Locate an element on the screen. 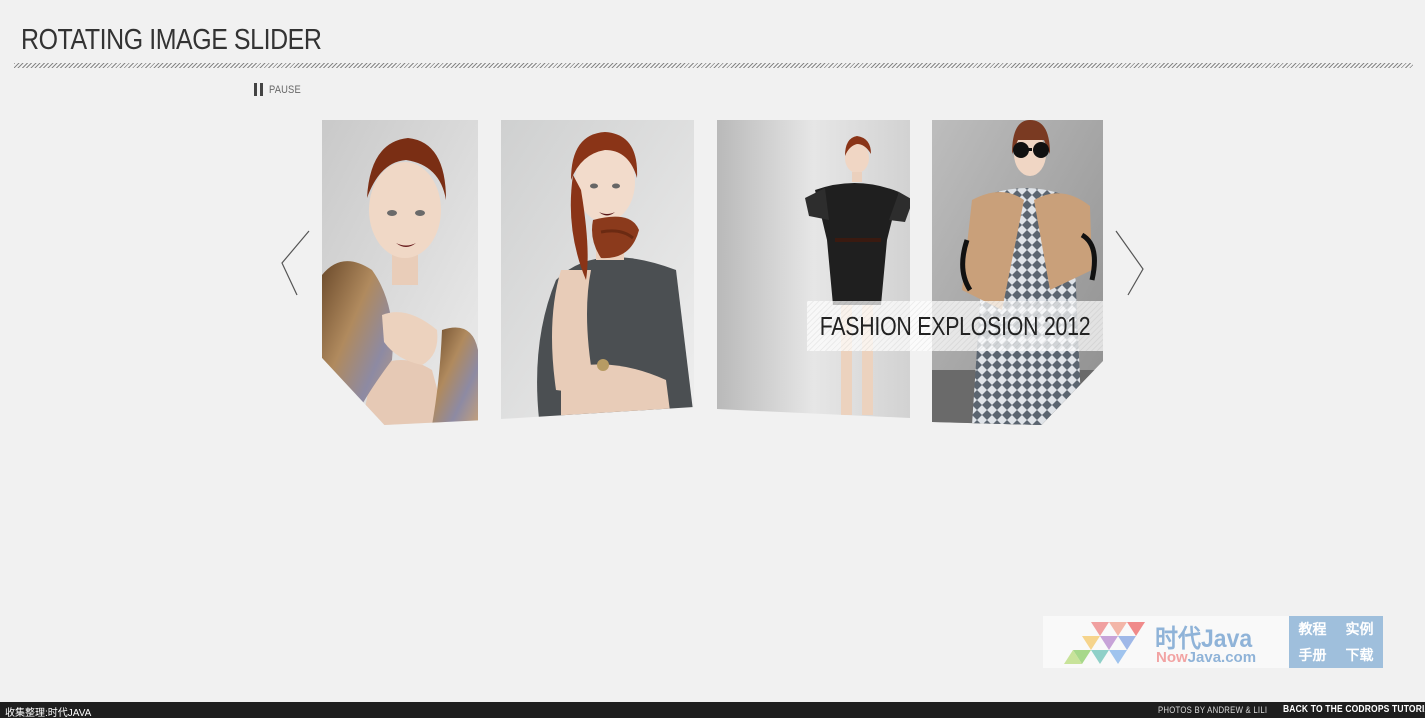 The height and width of the screenshot is (718, 1425). slide-caption: FASHION EXPLOSION 2012 is located at coordinates (955, 326).